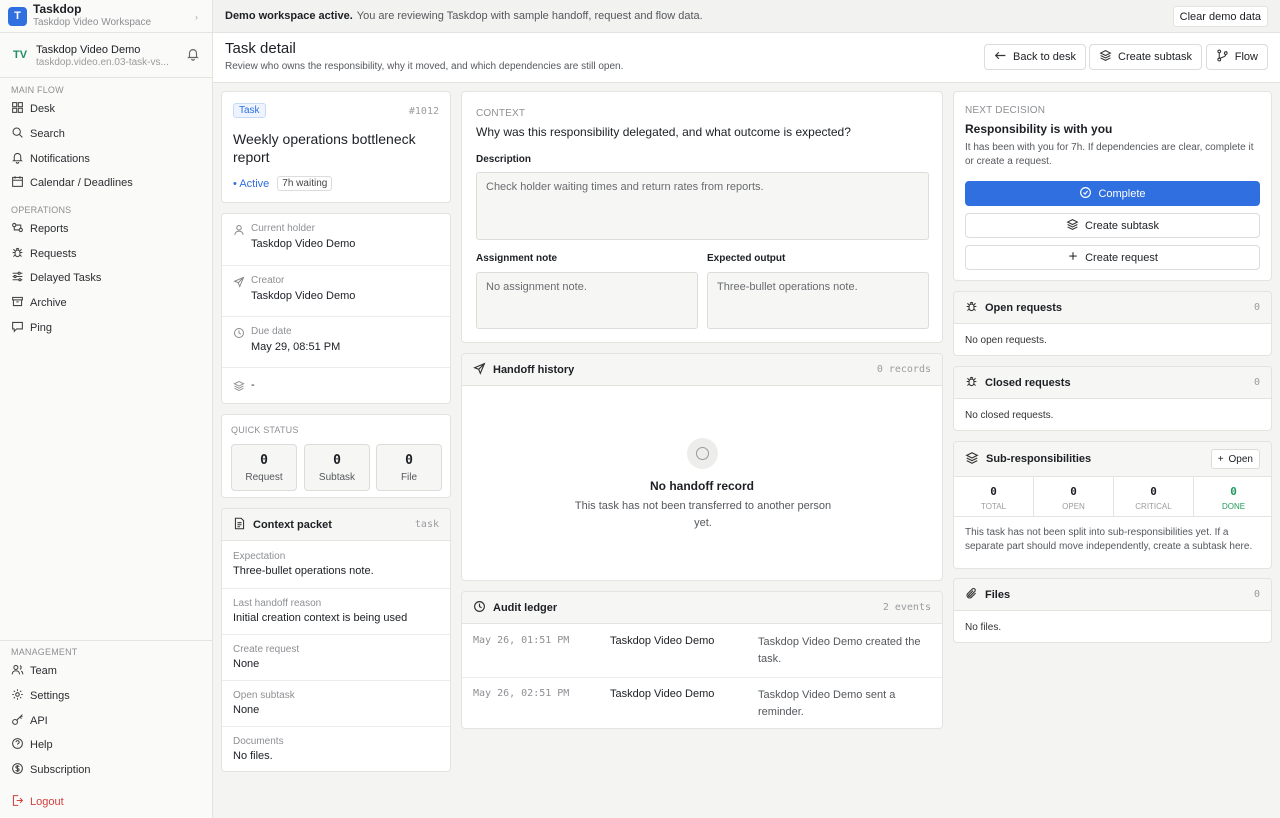 The width and height of the screenshot is (1280, 818). I want to click on sidebar-item-search: Search, so click(106, 134).